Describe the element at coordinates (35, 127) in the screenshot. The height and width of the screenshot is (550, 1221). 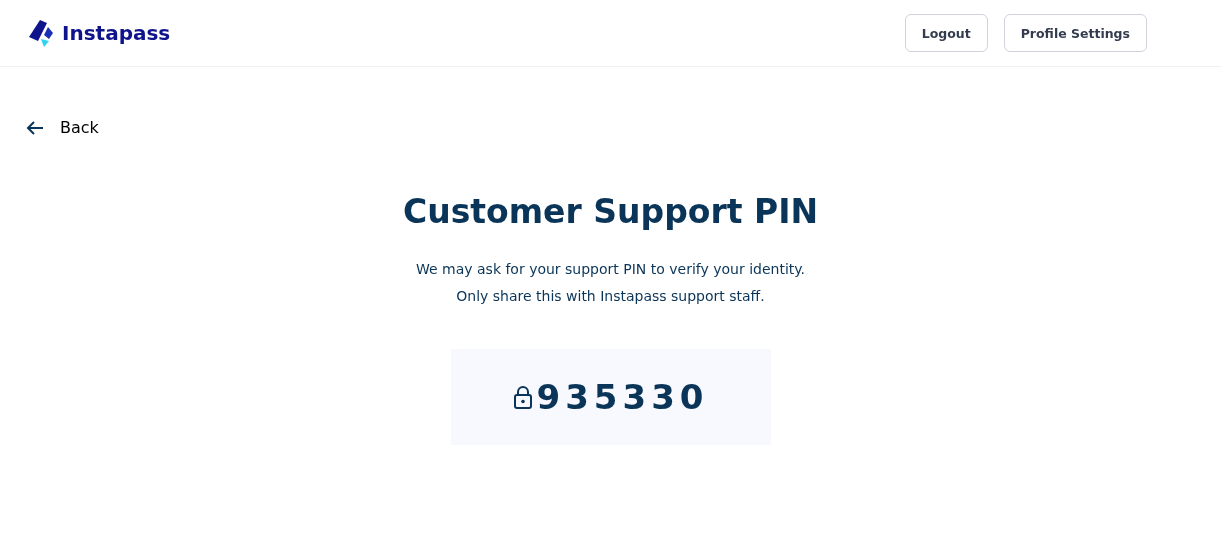
I see `back-arrow-icon` at that location.